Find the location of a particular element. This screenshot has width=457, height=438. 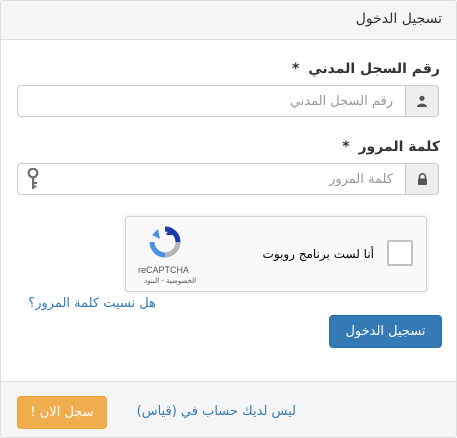

recaptcha-brand: reCAPTCHA is located at coordinates (164, 270).